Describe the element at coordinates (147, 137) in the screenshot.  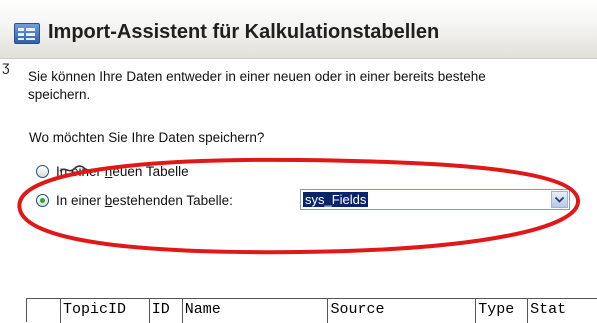
I see `question-label: Wo möchten Sie Ihre Daten speichern?` at that location.